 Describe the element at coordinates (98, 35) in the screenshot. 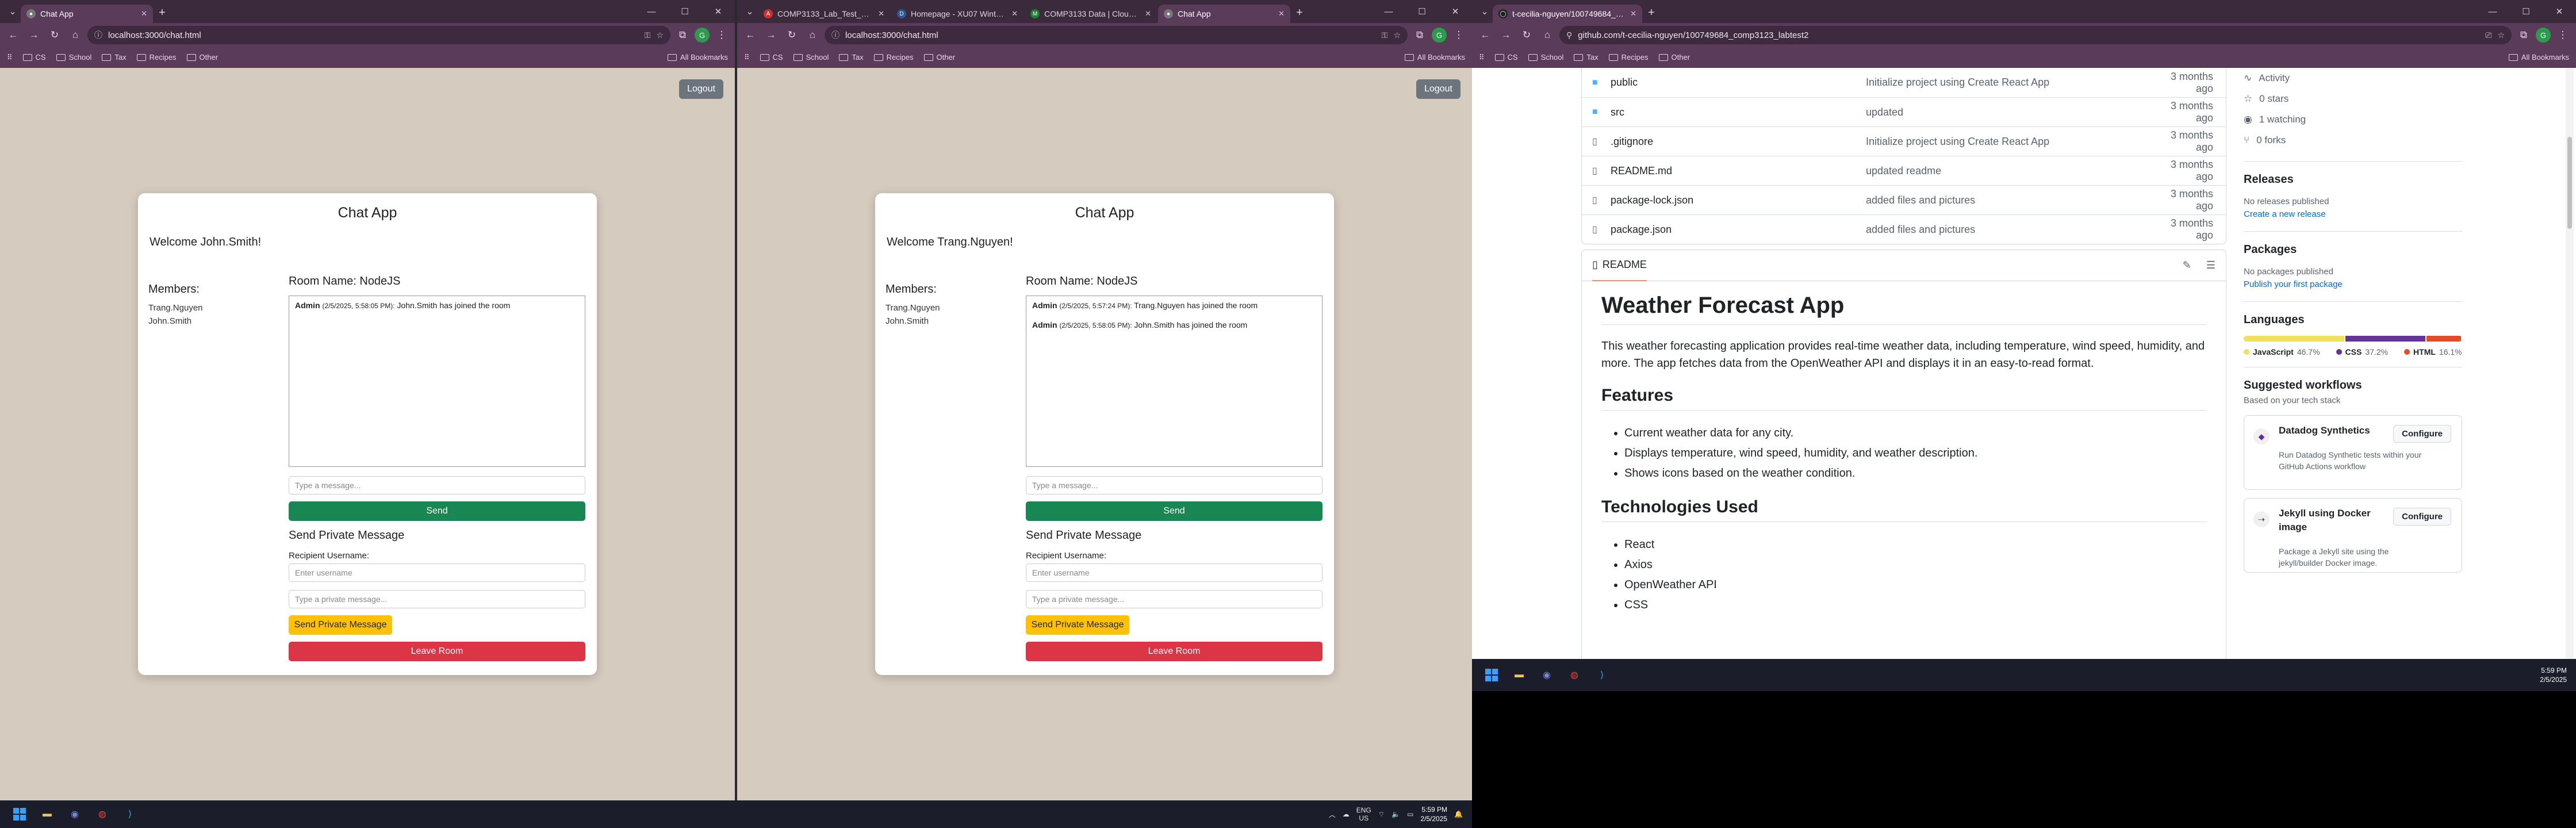

I see `site-info-icon: ⓘ` at that location.